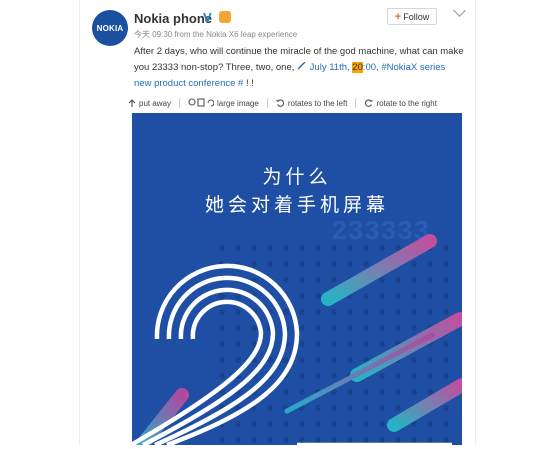  I want to click on post-end: ! !, so click(249, 83).